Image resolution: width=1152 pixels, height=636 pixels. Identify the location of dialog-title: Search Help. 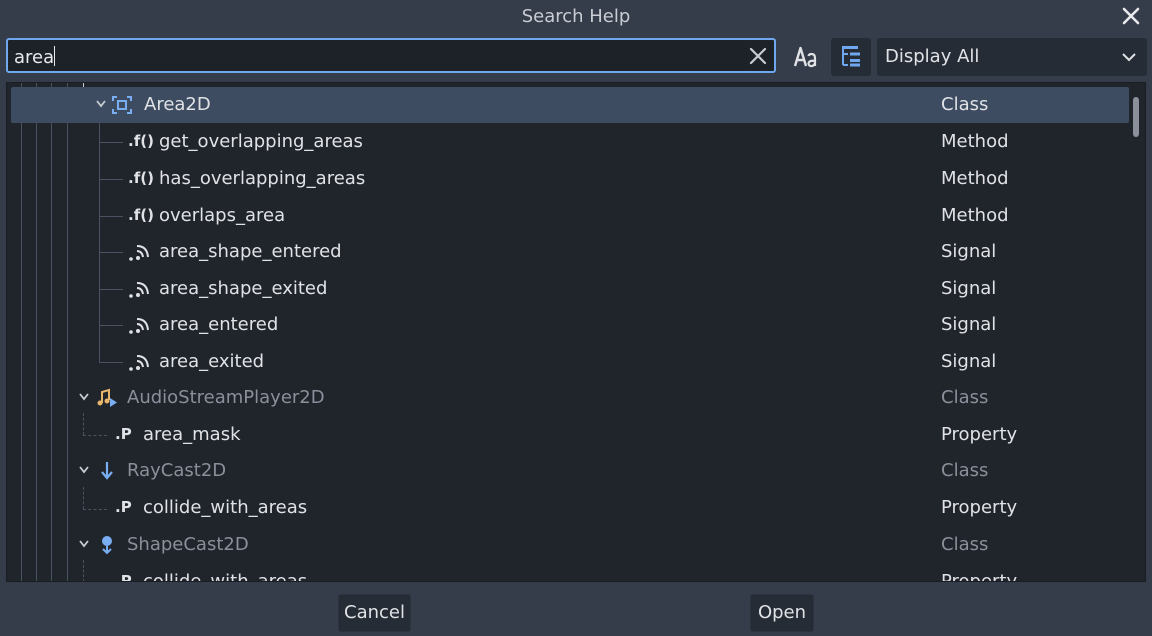
(576, 16).